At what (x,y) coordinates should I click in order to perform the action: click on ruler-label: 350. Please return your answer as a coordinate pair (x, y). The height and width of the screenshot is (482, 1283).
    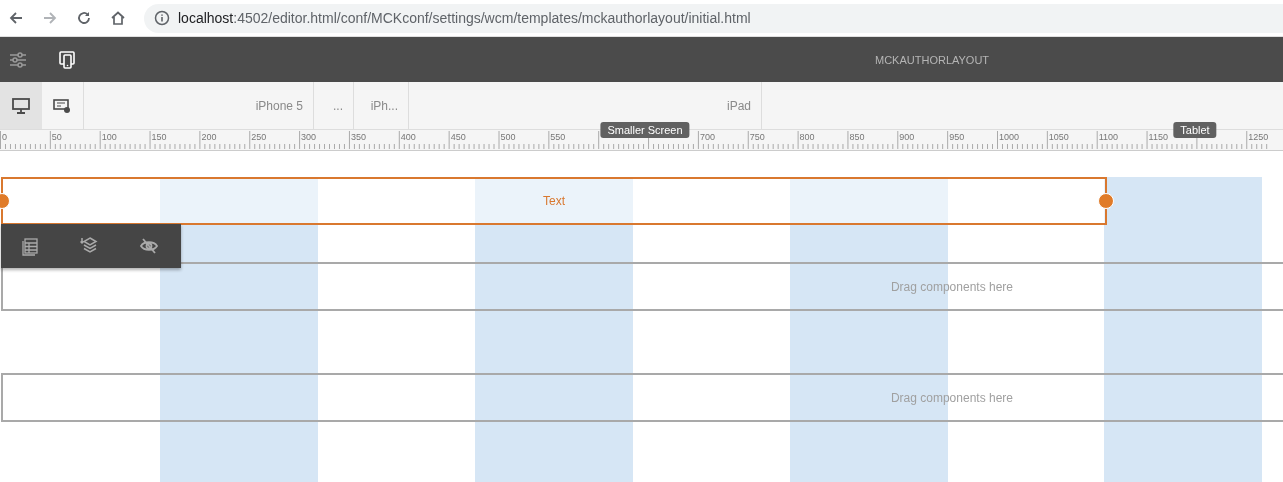
    Looking at the image, I should click on (358, 137).